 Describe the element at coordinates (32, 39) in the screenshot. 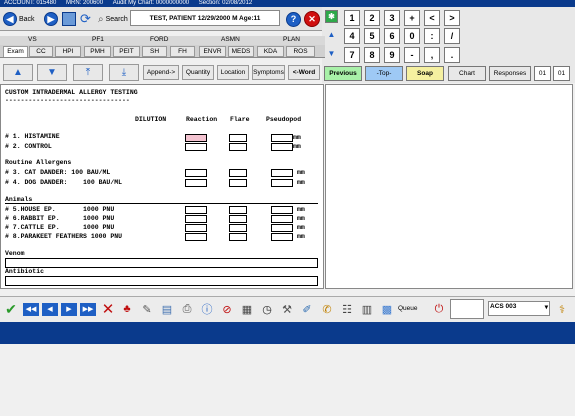

I see `tab-group-vs: VS` at that location.